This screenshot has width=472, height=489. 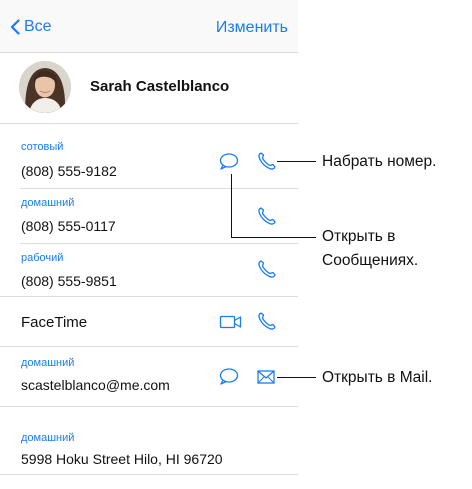 What do you see at coordinates (296, 377) in the screenshot?
I see `callout-line-mail` at bounding box center [296, 377].